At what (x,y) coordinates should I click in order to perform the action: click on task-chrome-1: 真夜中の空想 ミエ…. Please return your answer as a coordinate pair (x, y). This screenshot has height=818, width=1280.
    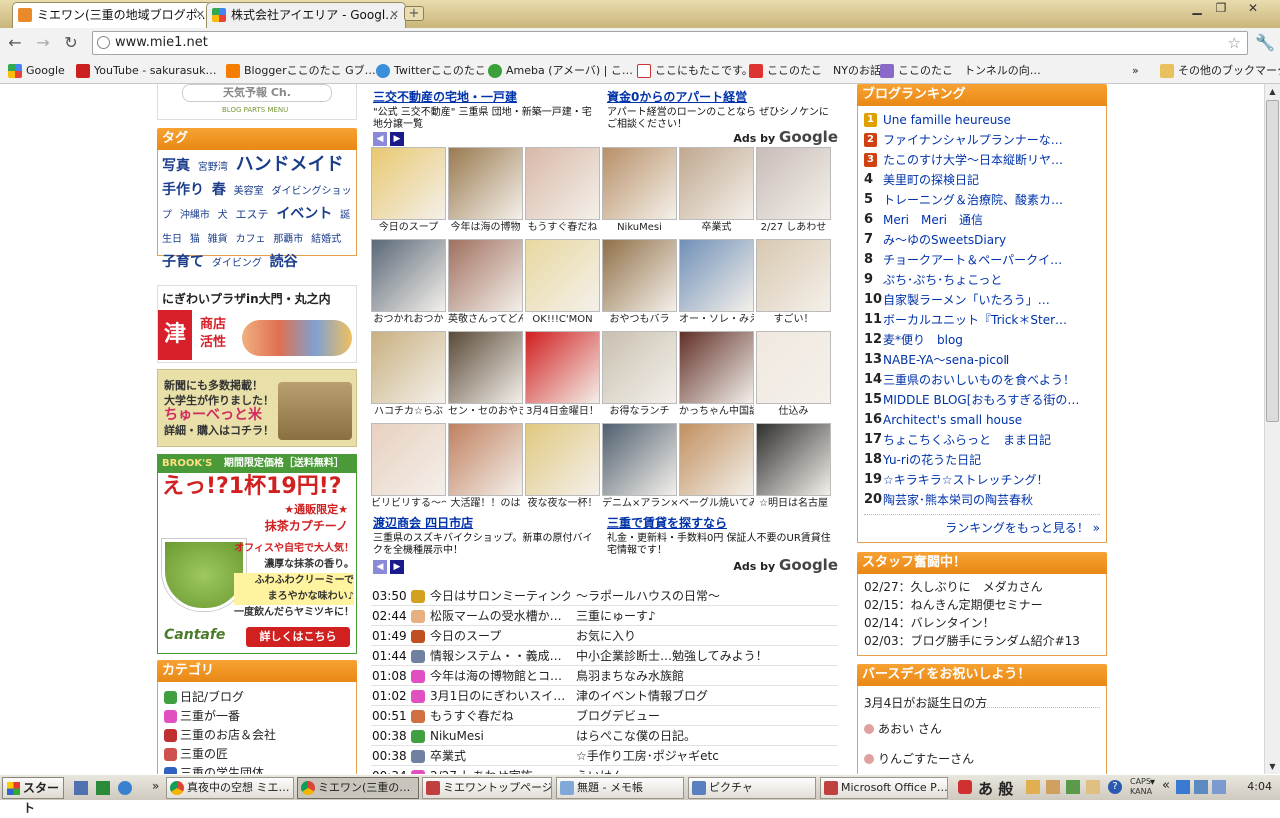
    Looking at the image, I should click on (230, 788).